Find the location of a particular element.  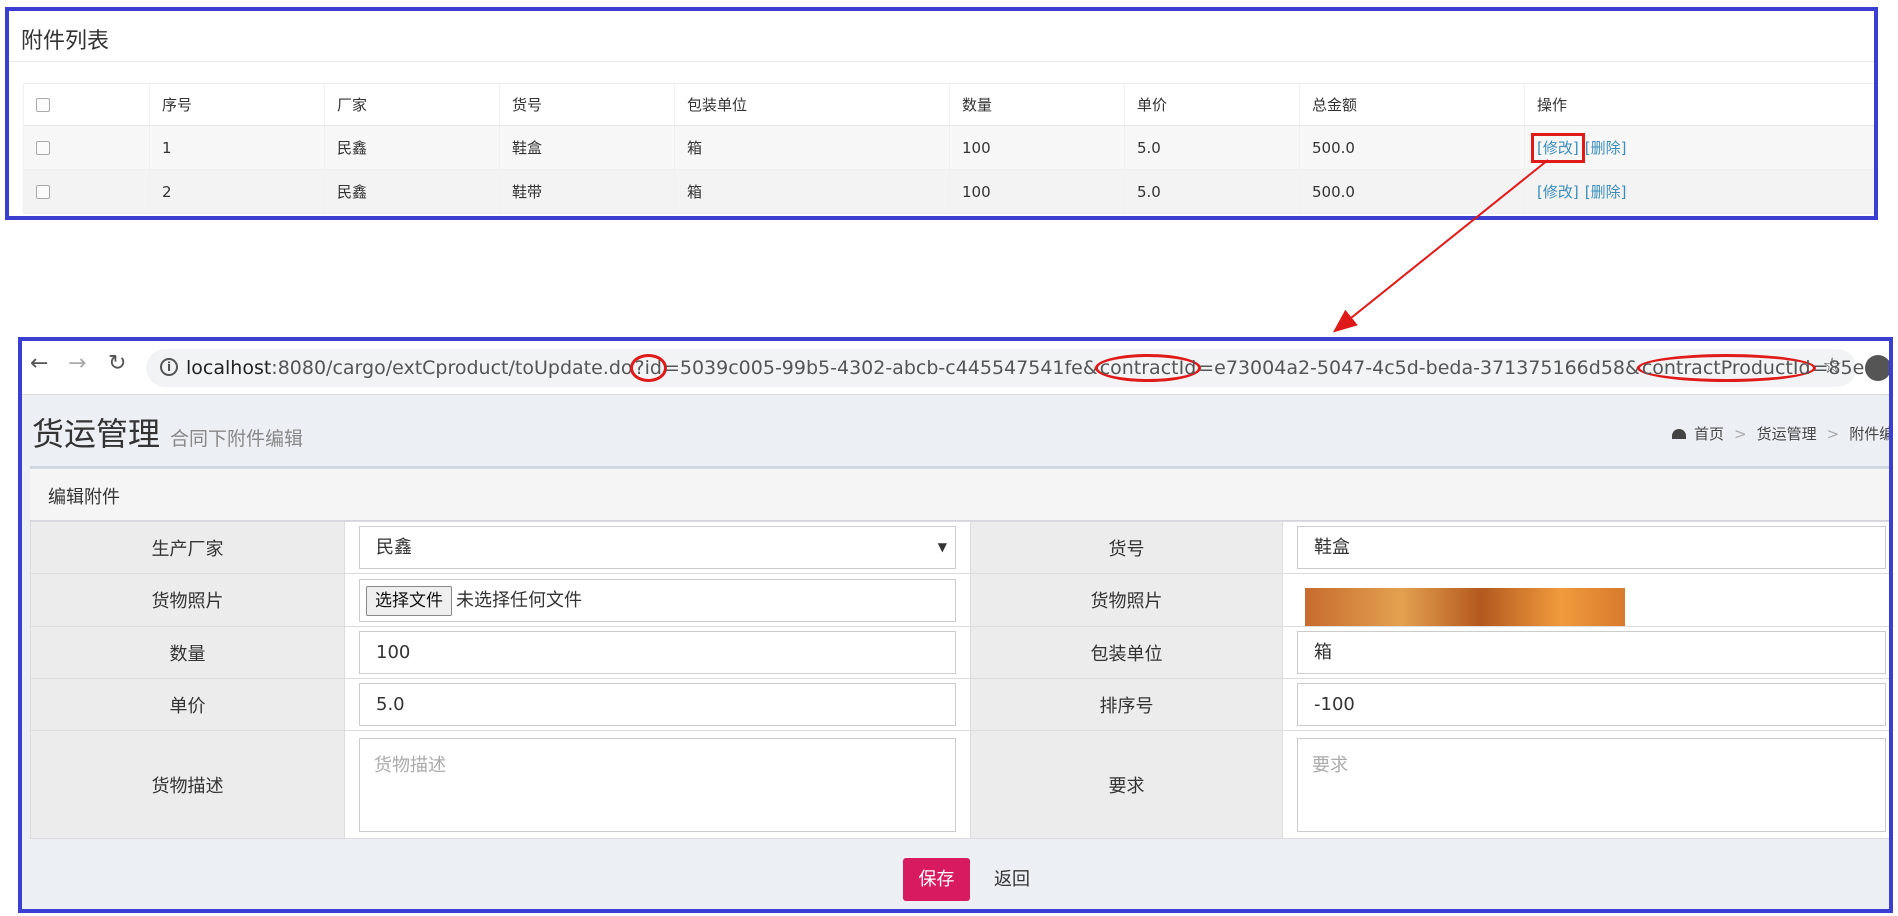

annotation-circle: ?id is located at coordinates (648, 368).